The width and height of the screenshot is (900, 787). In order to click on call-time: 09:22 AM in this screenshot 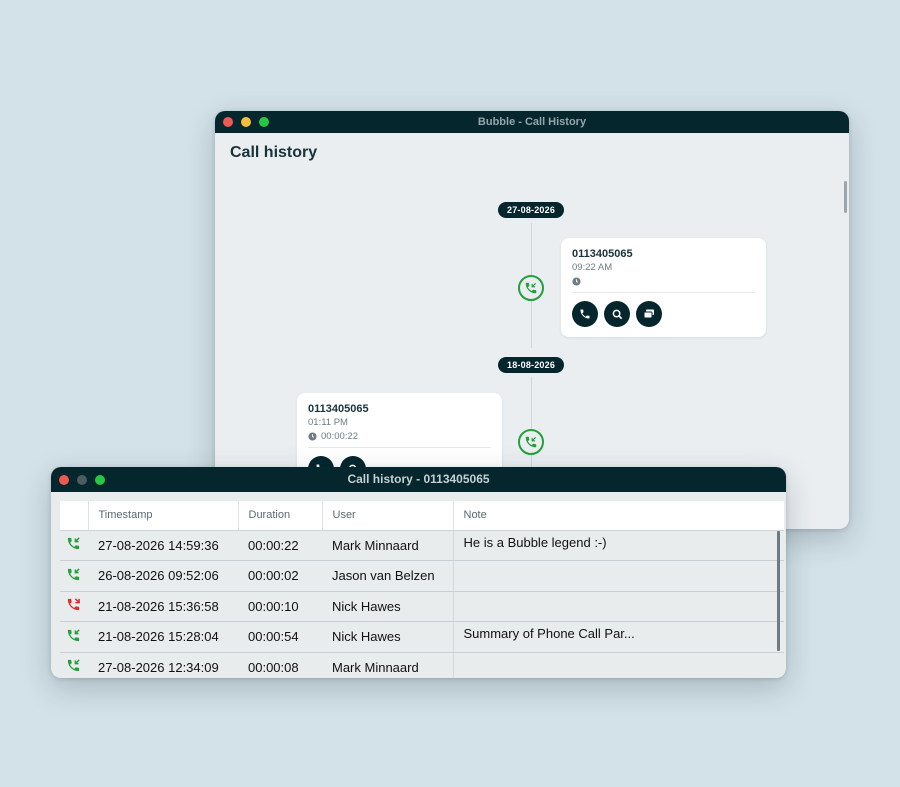, I will do `click(592, 267)`.